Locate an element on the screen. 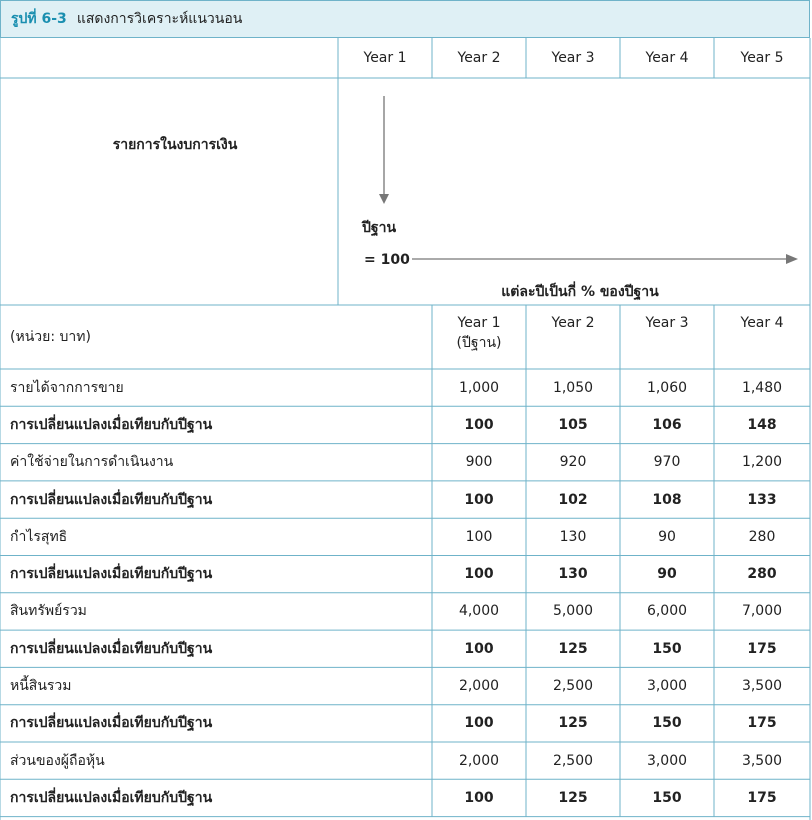 The width and height of the screenshot is (812, 820). row-value: 6,000 is located at coordinates (667, 611).